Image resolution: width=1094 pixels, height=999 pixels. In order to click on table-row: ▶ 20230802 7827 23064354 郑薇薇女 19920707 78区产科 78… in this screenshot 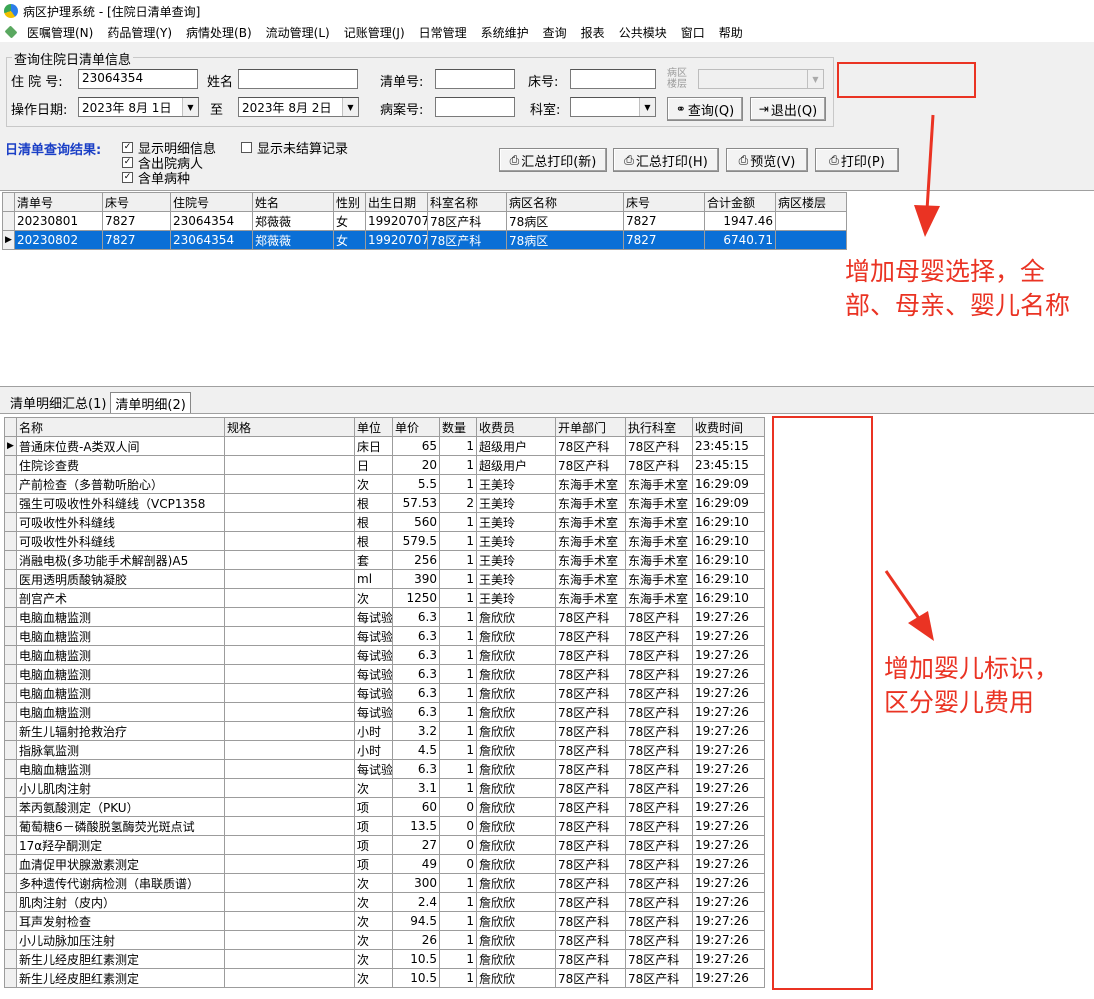, I will do `click(424, 240)`.